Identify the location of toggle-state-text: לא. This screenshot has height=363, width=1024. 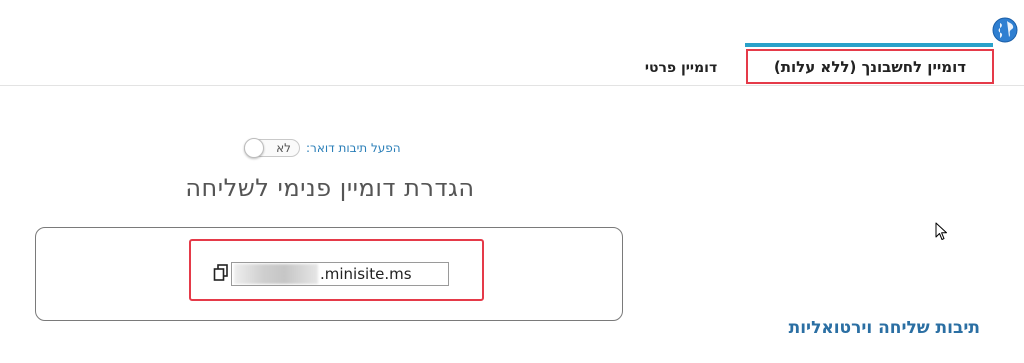
(283, 148).